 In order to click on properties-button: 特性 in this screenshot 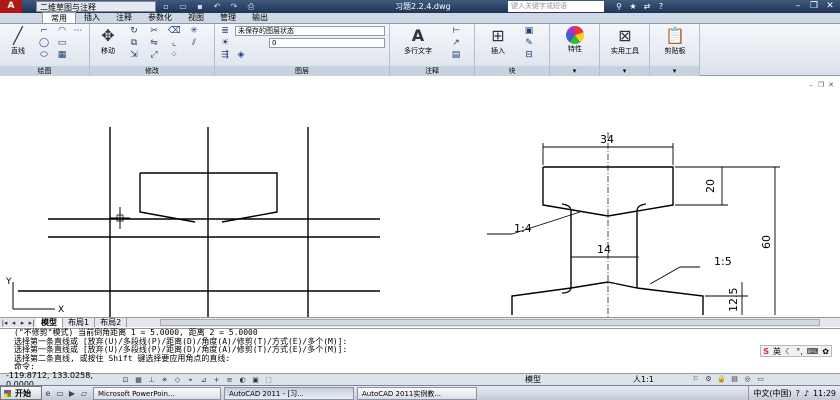, I will do `click(575, 40)`.